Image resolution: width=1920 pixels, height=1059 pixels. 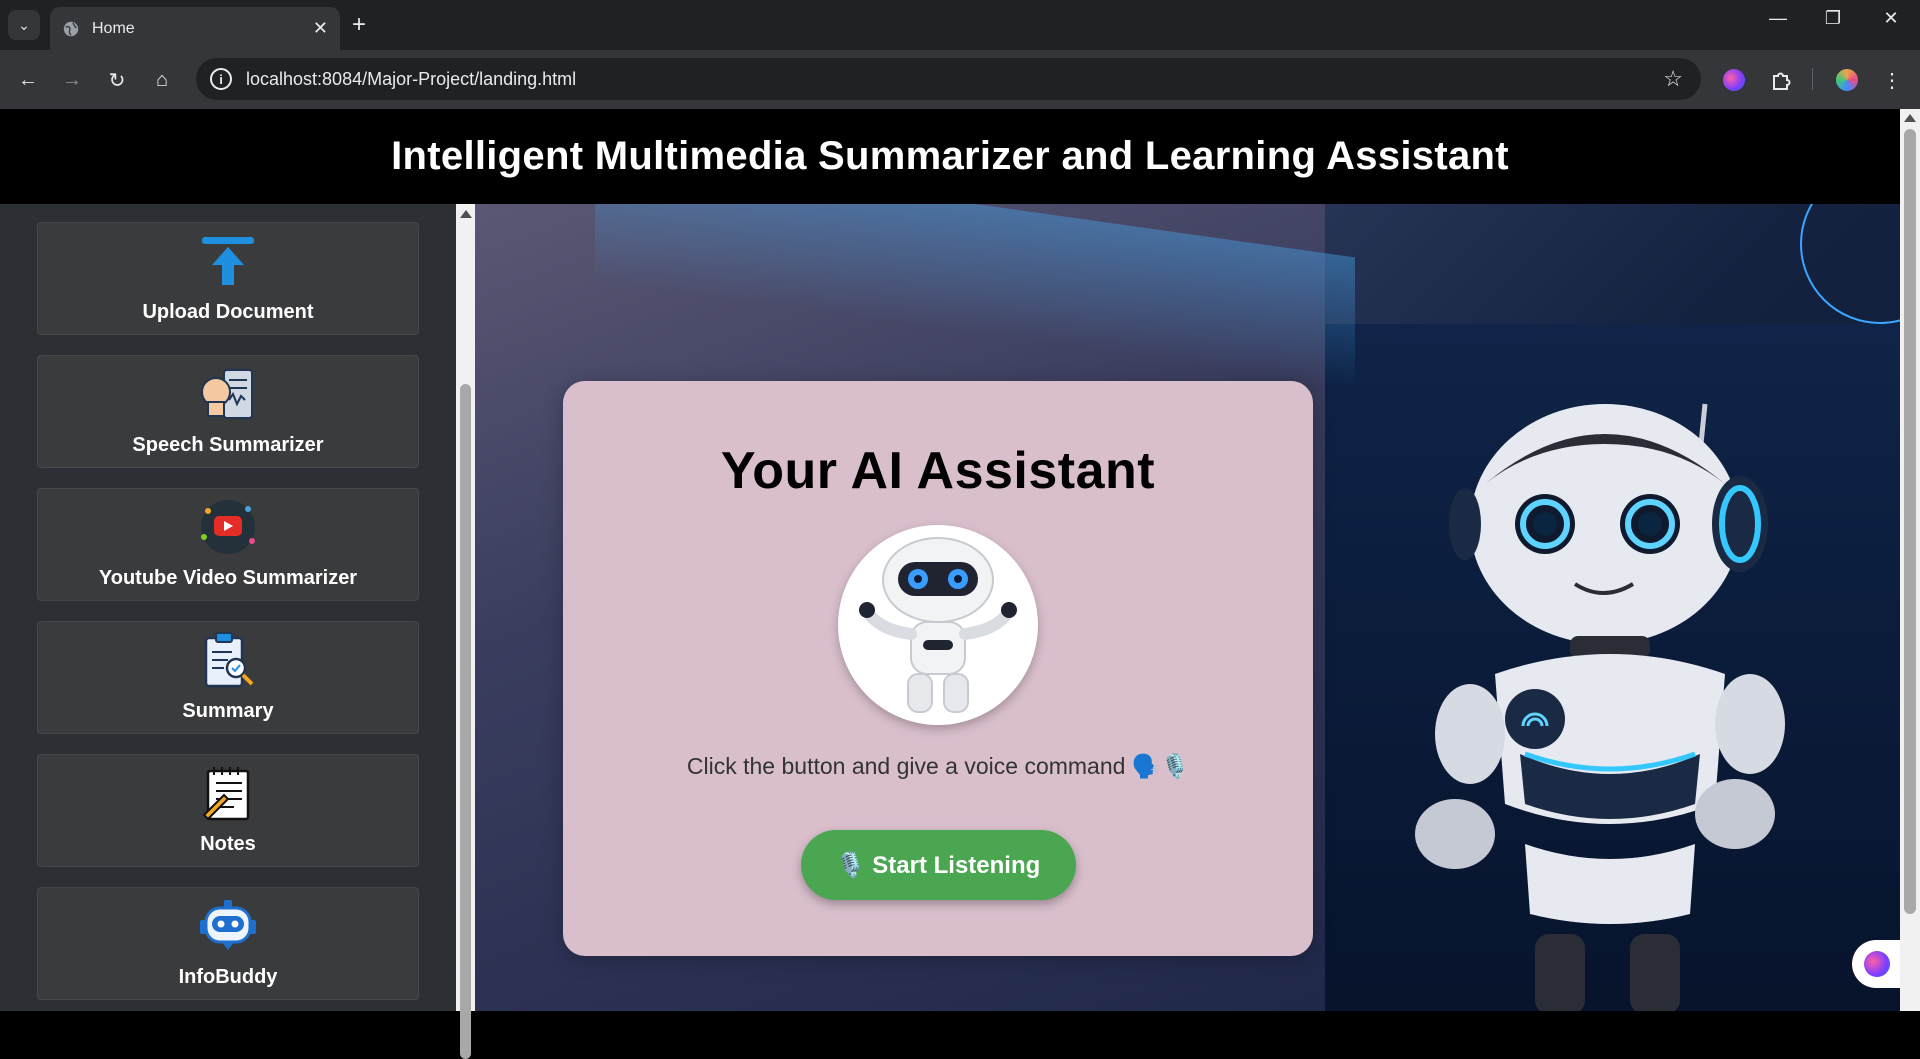 I want to click on start-listening-button: 🎙️ Start Listening, so click(x=938, y=865).